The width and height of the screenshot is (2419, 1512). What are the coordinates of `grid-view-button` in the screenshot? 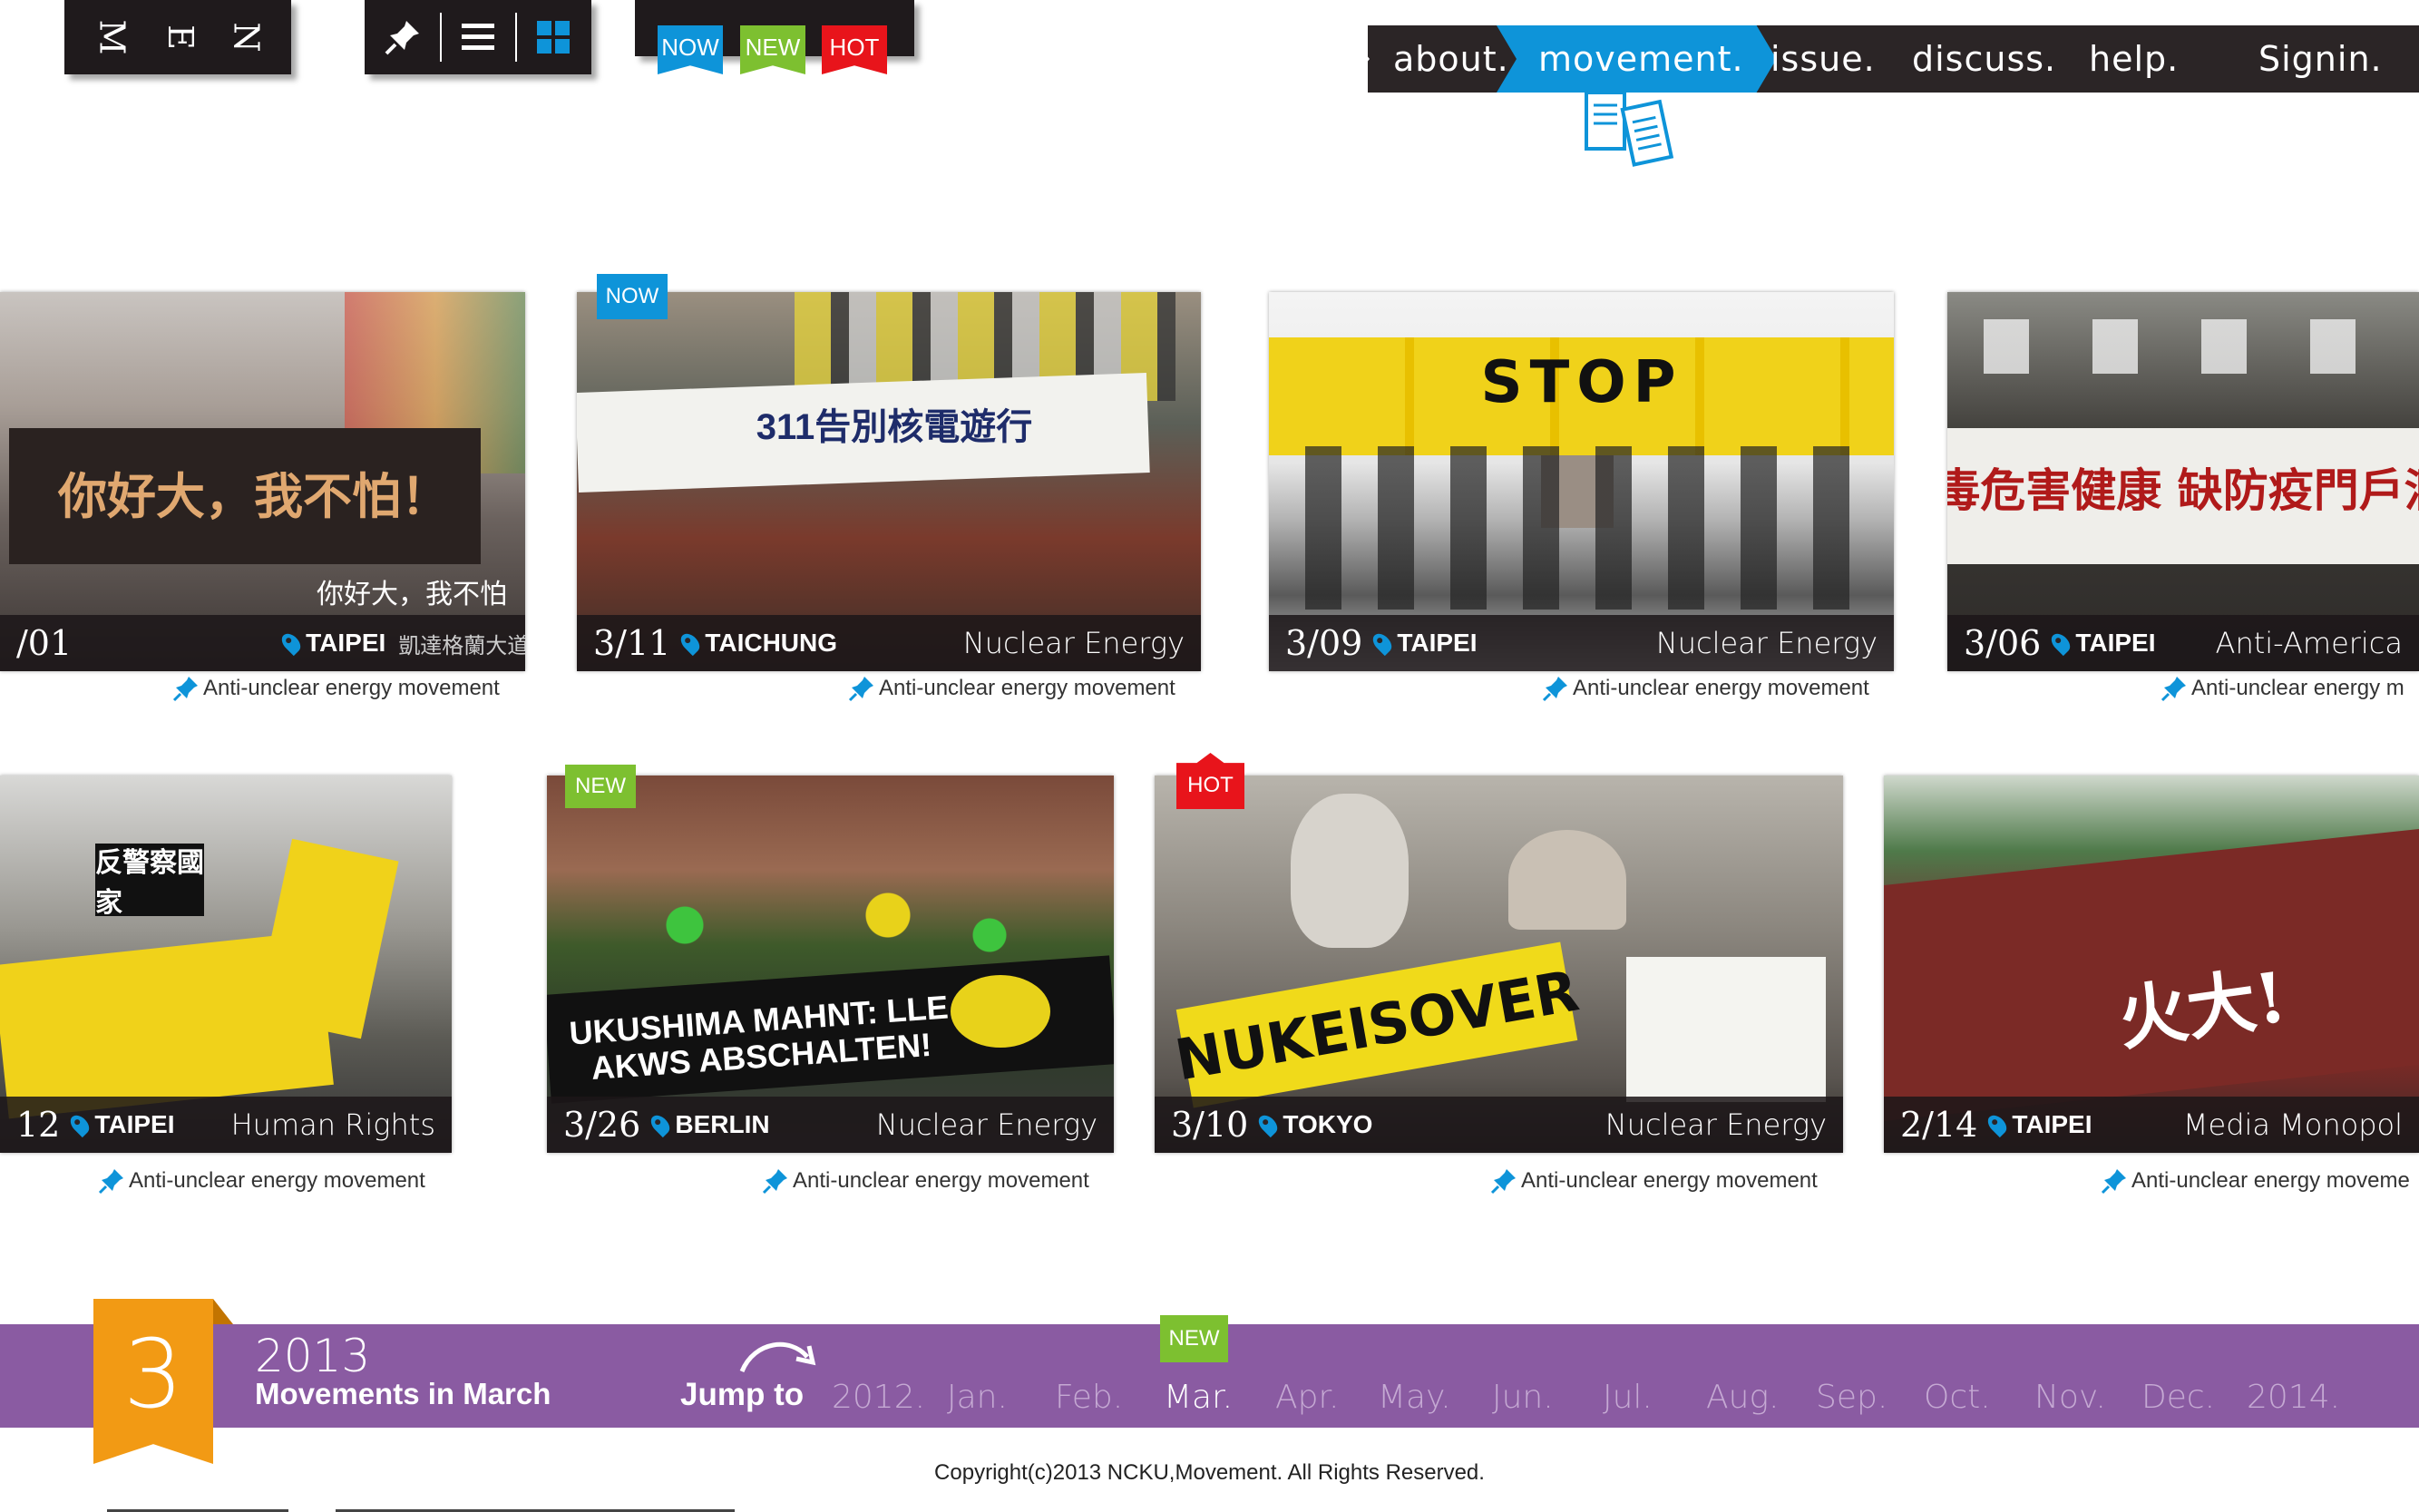 It's located at (553, 37).